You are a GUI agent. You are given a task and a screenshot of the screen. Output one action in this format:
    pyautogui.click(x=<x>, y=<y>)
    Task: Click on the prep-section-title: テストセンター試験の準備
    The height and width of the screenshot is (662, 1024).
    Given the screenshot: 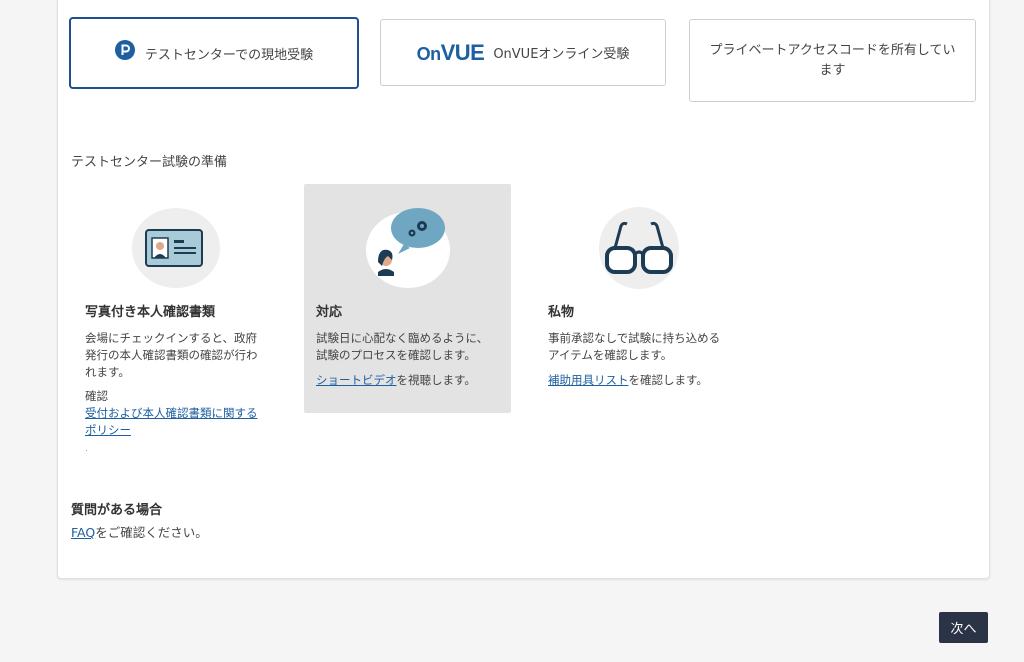 What is the action you would take?
    pyautogui.click(x=149, y=162)
    